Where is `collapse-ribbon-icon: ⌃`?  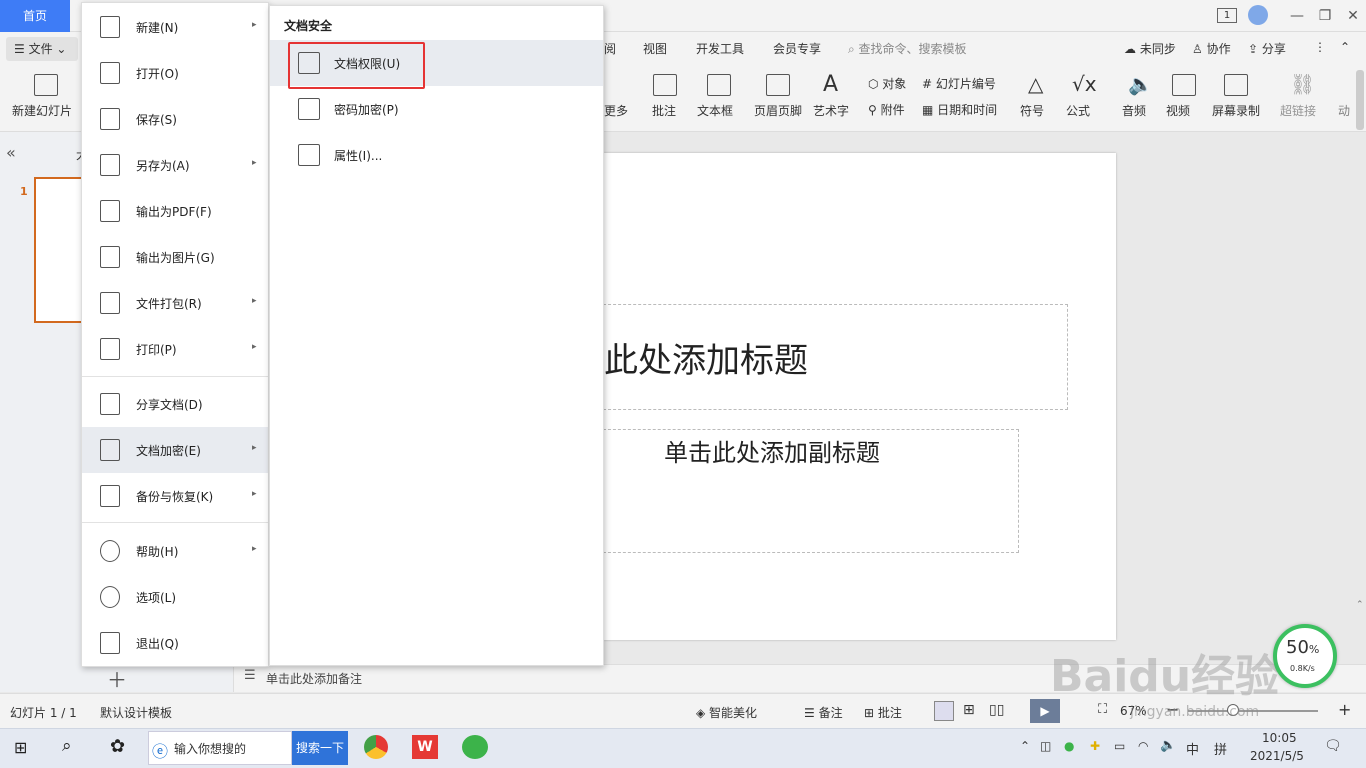 collapse-ribbon-icon: ⌃ is located at coordinates (1345, 47).